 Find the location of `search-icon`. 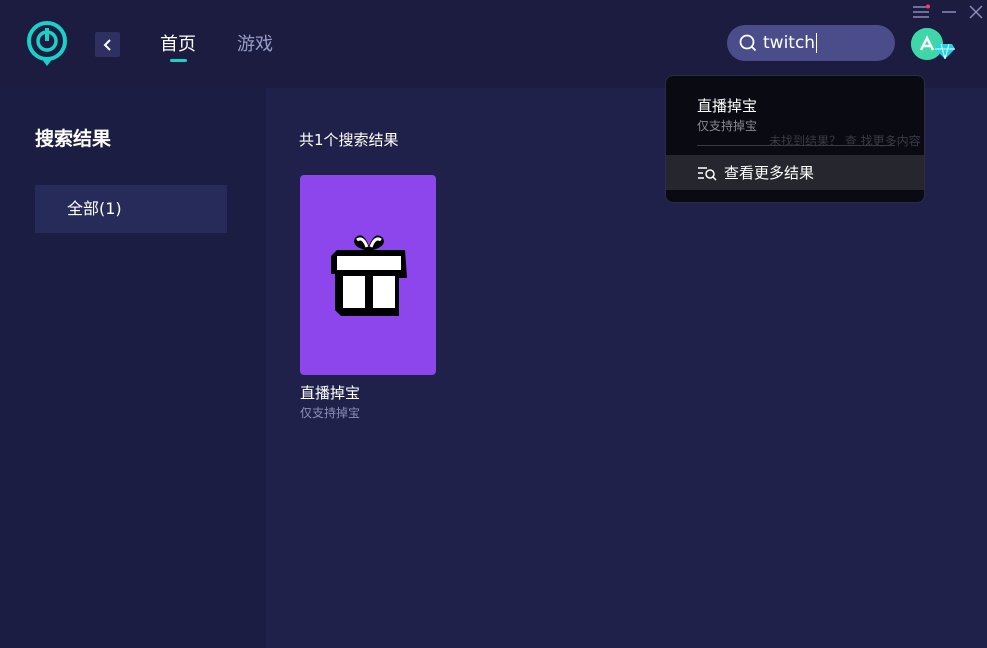

search-icon is located at coordinates (748, 43).